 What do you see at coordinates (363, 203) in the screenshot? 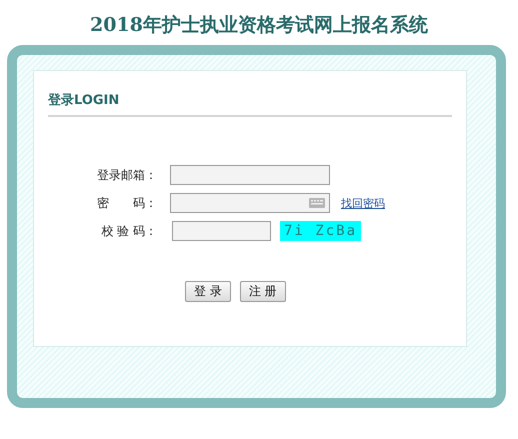
I see `forgot-password-link: 找回密码` at bounding box center [363, 203].